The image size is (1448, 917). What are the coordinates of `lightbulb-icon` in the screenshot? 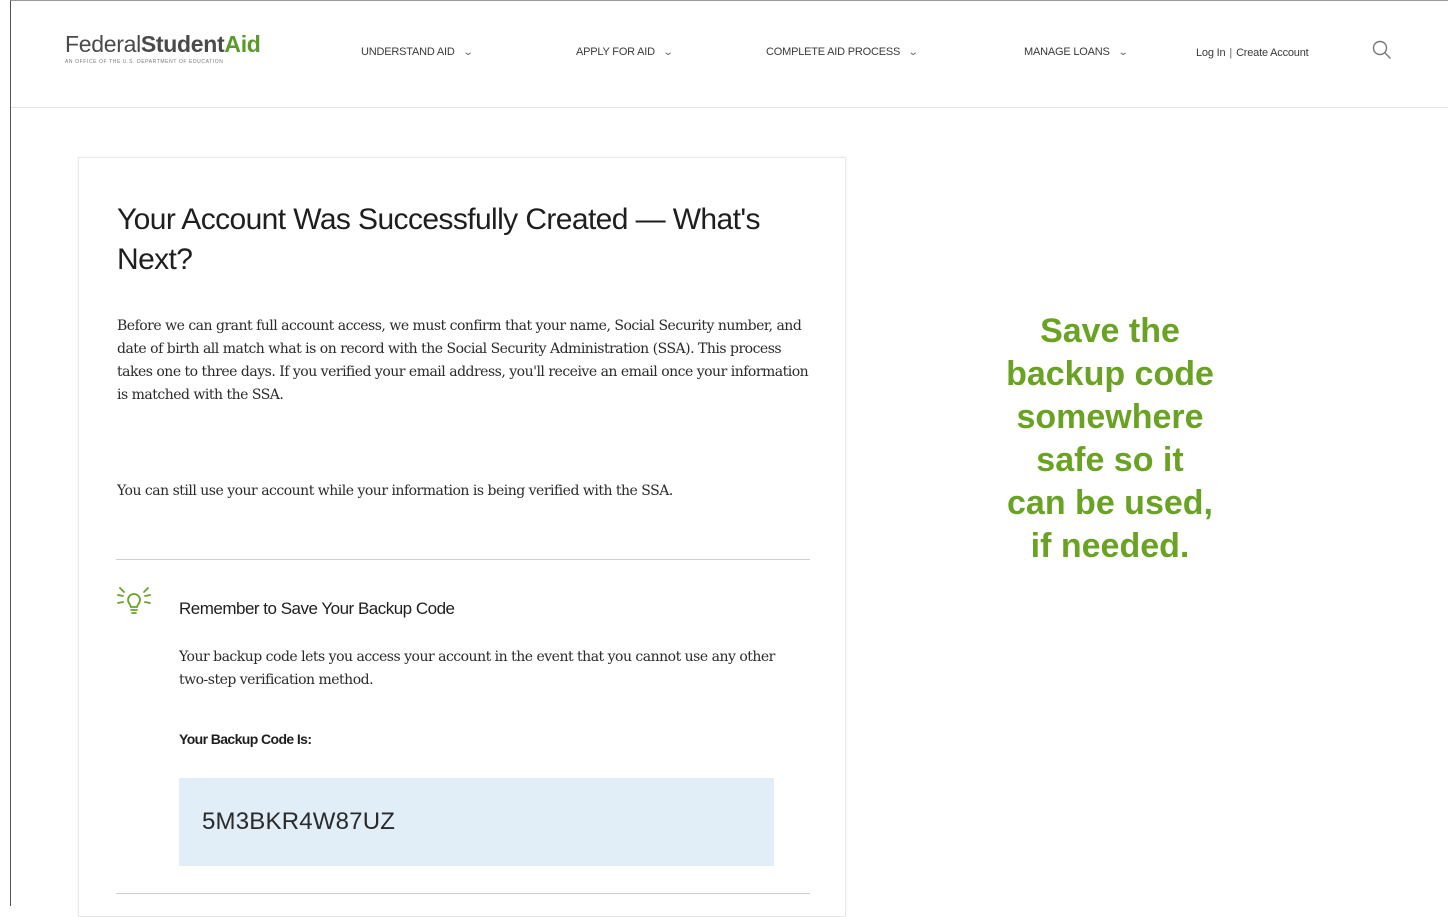 It's located at (134, 600).